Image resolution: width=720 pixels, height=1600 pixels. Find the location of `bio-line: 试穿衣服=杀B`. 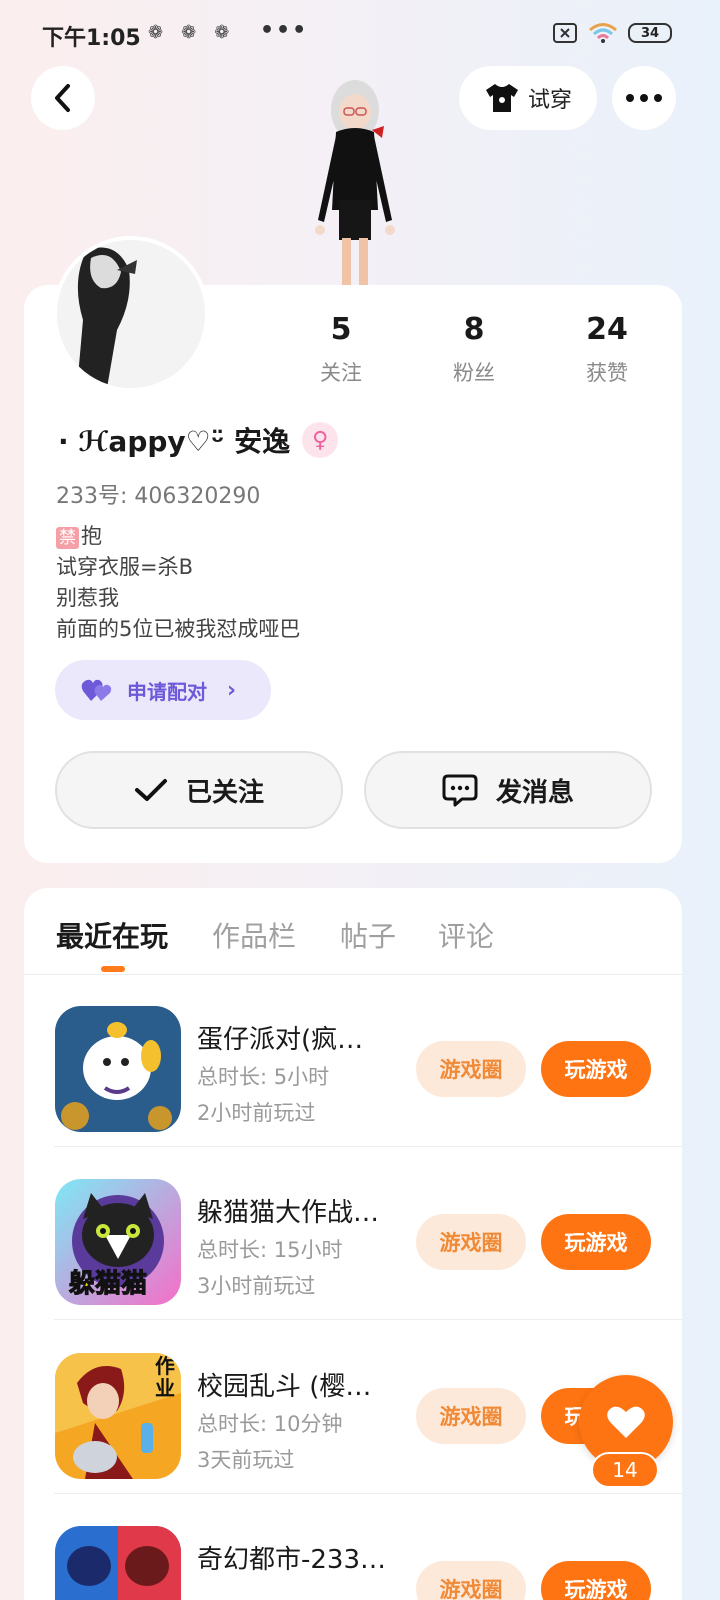

bio-line: 试穿衣服=杀B is located at coordinates (125, 567).